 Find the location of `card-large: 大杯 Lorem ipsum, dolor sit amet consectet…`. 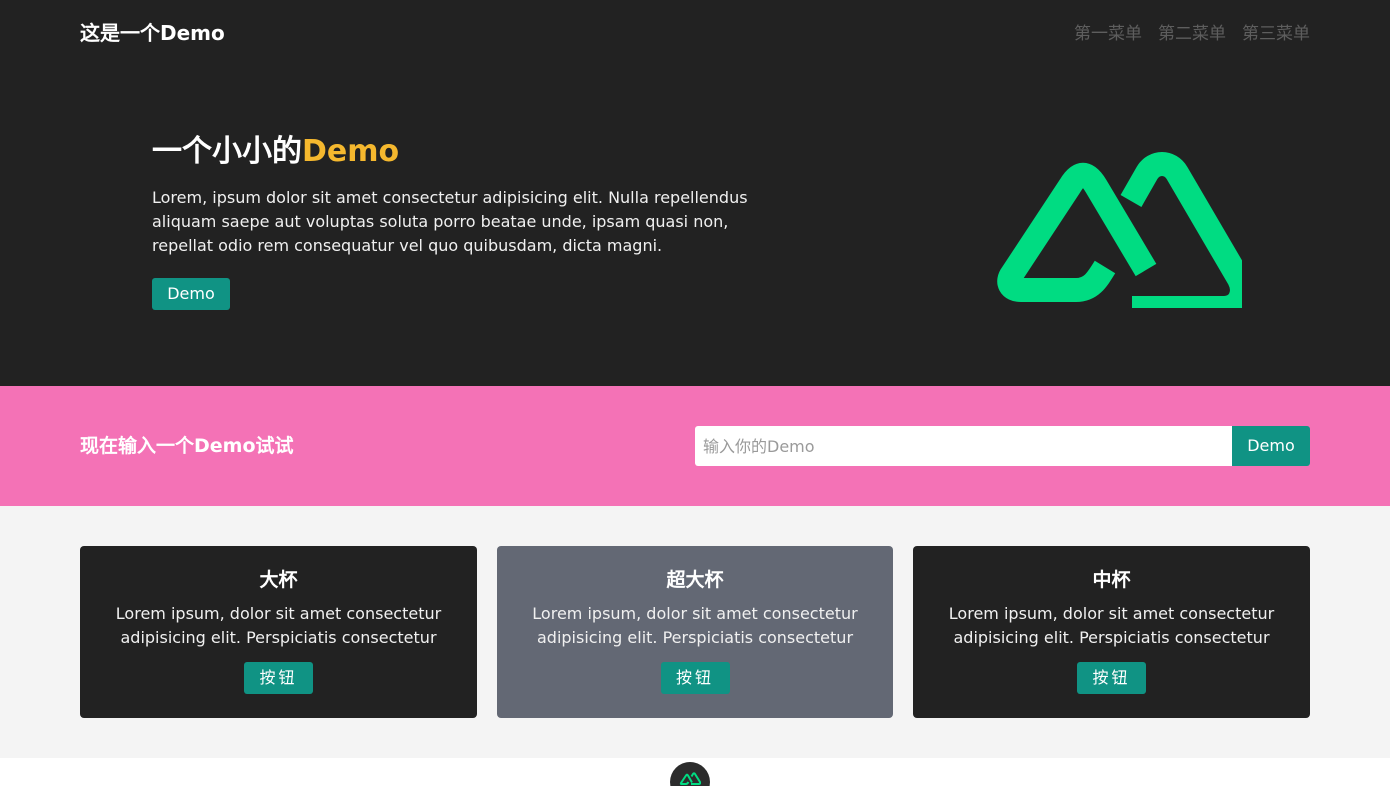

card-large: 大杯 Lorem ipsum, dolor sit amet consectet… is located at coordinates (278, 632).